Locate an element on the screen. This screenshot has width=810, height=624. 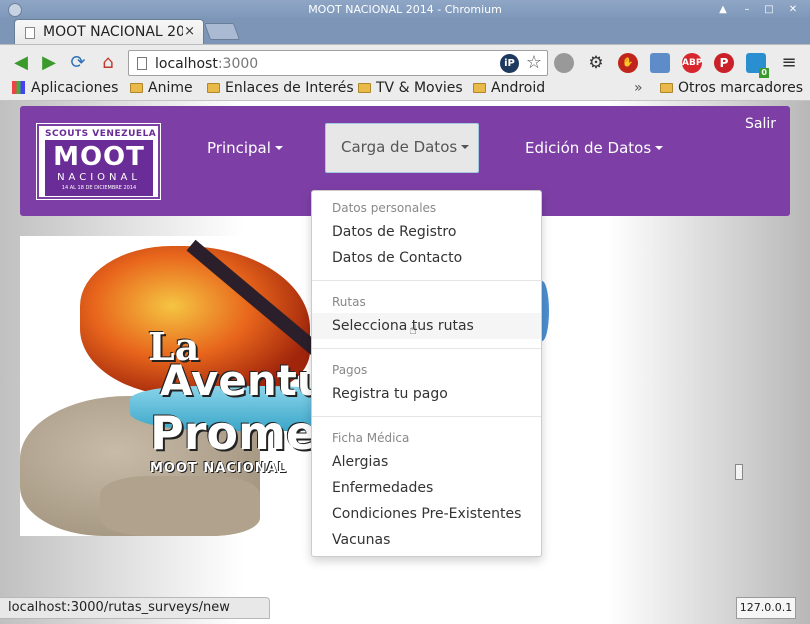
bookmark-label: TV & Movies is located at coordinates (419, 88).